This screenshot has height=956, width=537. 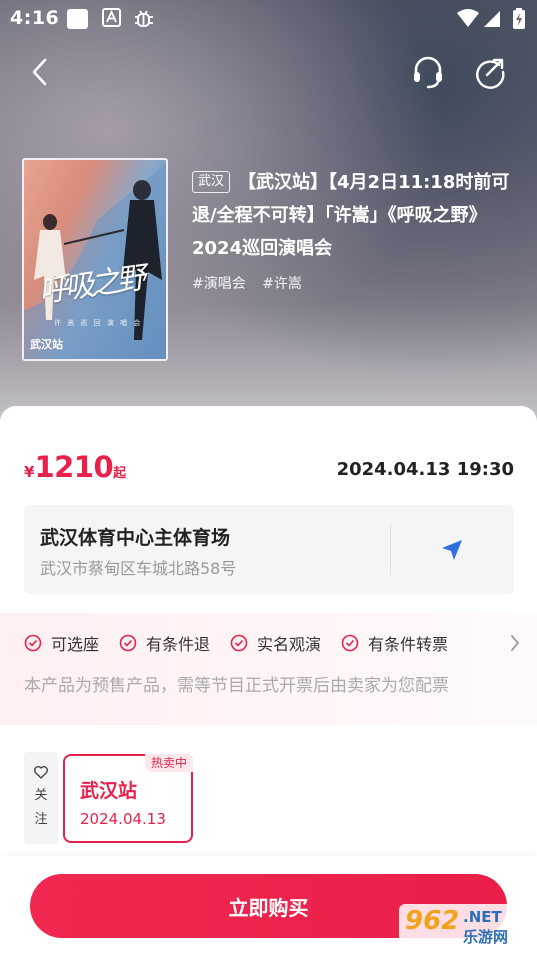 I want to click on price: ¥1210起, so click(x=75, y=467).